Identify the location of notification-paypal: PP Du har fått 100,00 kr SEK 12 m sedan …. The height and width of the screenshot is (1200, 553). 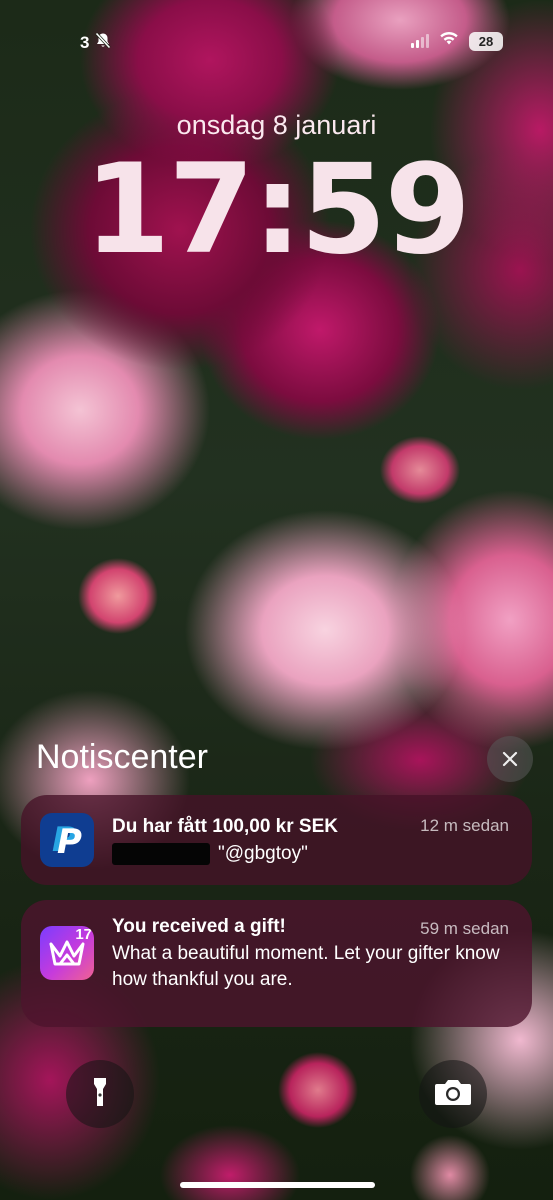
(276, 840).